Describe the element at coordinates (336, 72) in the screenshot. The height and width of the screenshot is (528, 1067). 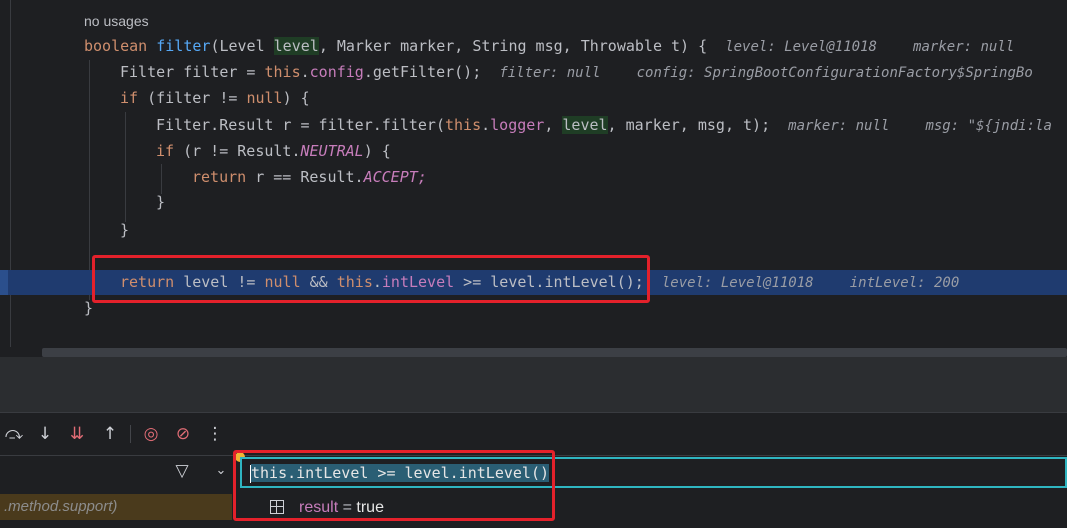
I see `field: config` at that location.